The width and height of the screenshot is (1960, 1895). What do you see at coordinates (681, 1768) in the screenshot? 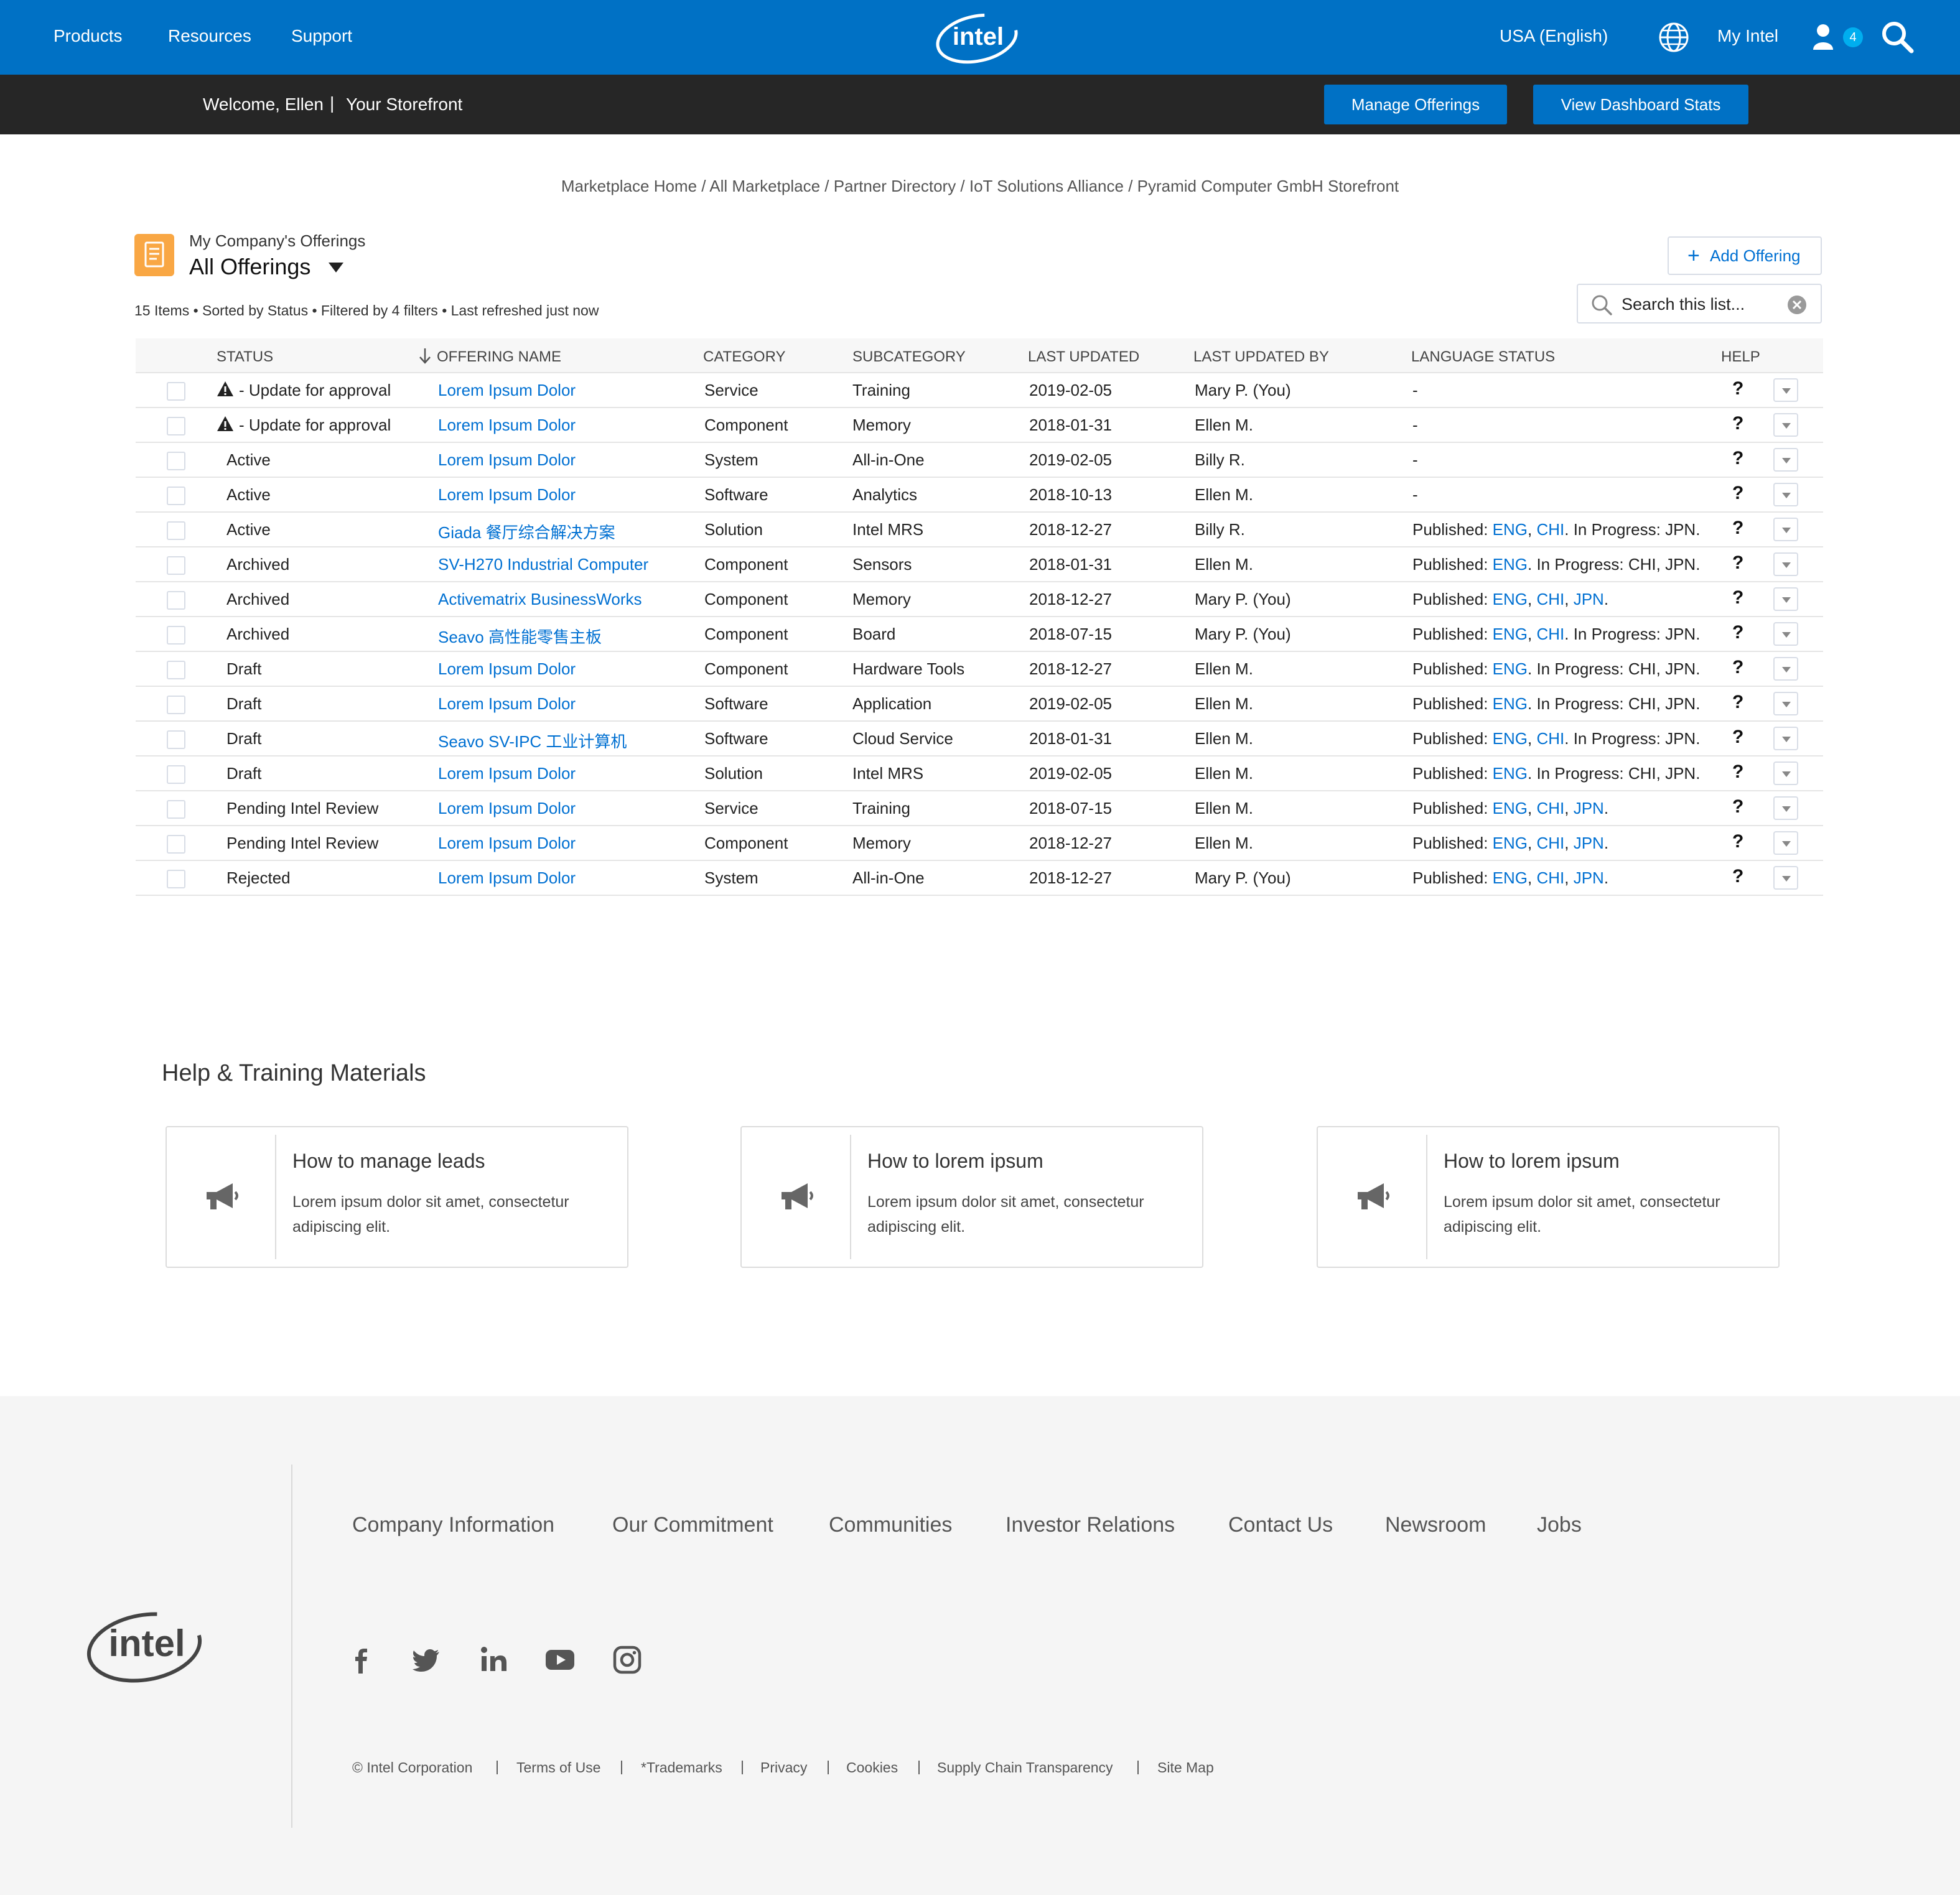
I see `footer-legal-trademarks: *Trademarks` at bounding box center [681, 1768].